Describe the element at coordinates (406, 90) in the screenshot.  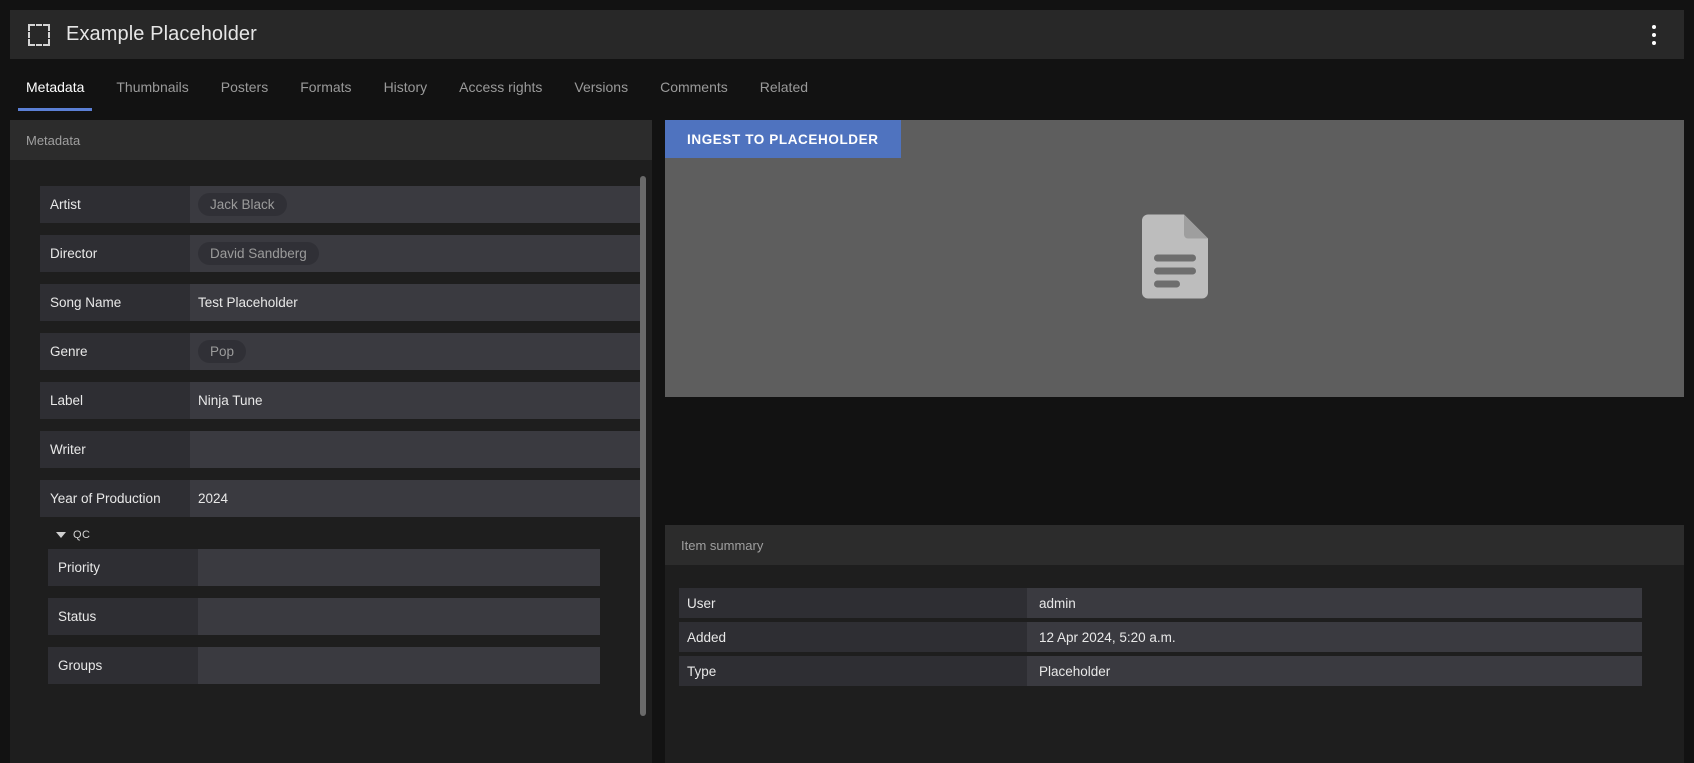
I see `tab-history: History` at that location.